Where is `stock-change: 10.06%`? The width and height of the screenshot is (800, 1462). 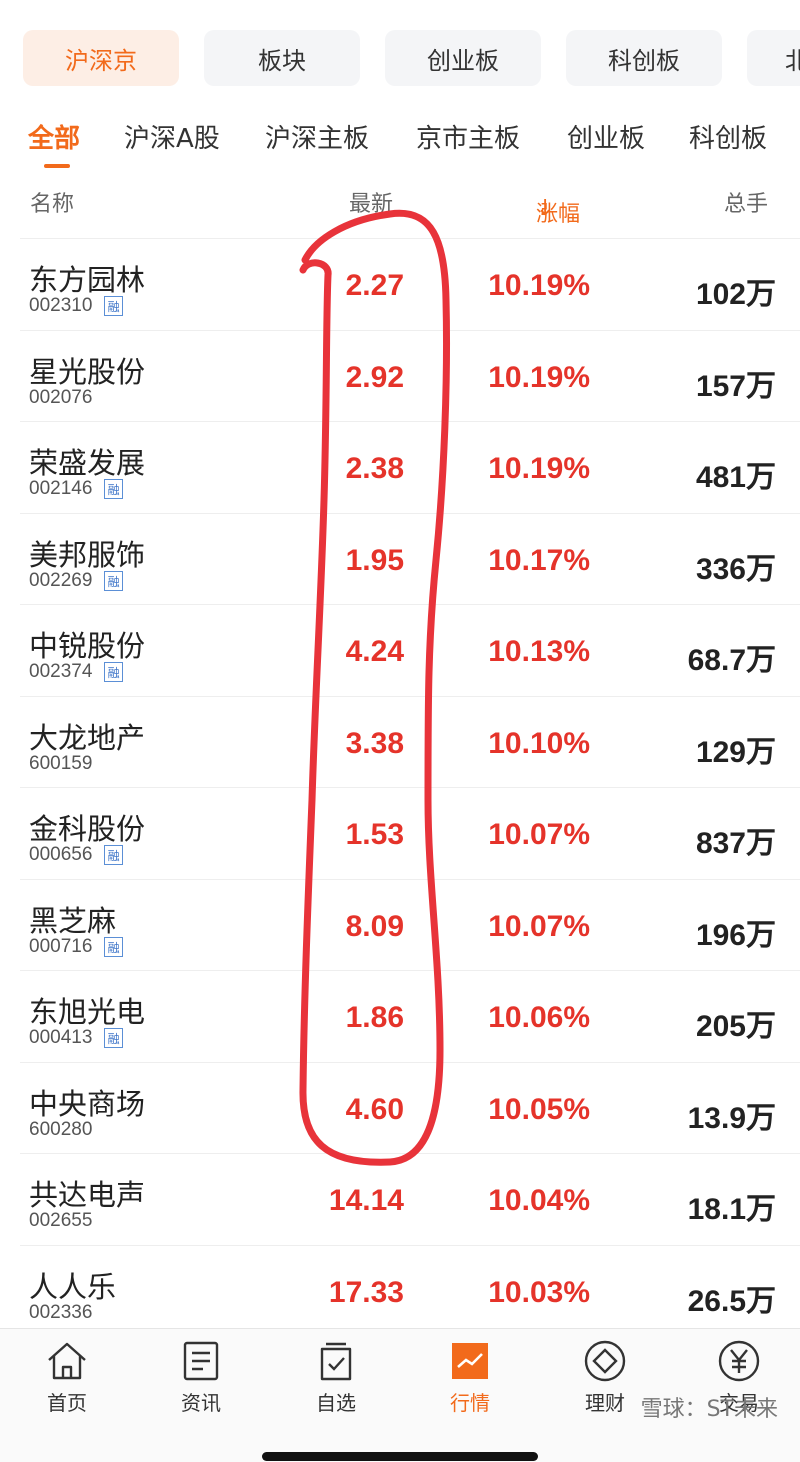
stock-change: 10.06% is located at coordinates (539, 1017).